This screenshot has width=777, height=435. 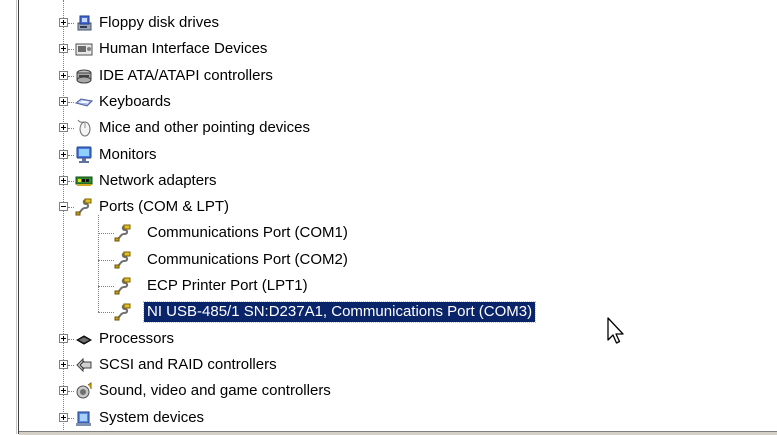 I want to click on tree-item-label: Ports (COM & LPT), so click(x=164, y=207).